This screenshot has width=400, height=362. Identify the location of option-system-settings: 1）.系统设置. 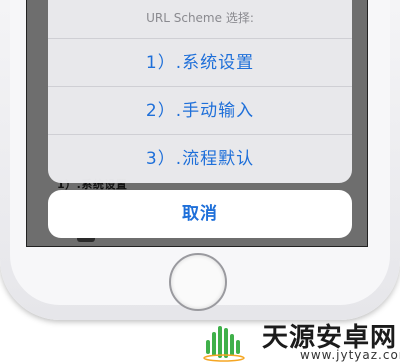
(200, 62).